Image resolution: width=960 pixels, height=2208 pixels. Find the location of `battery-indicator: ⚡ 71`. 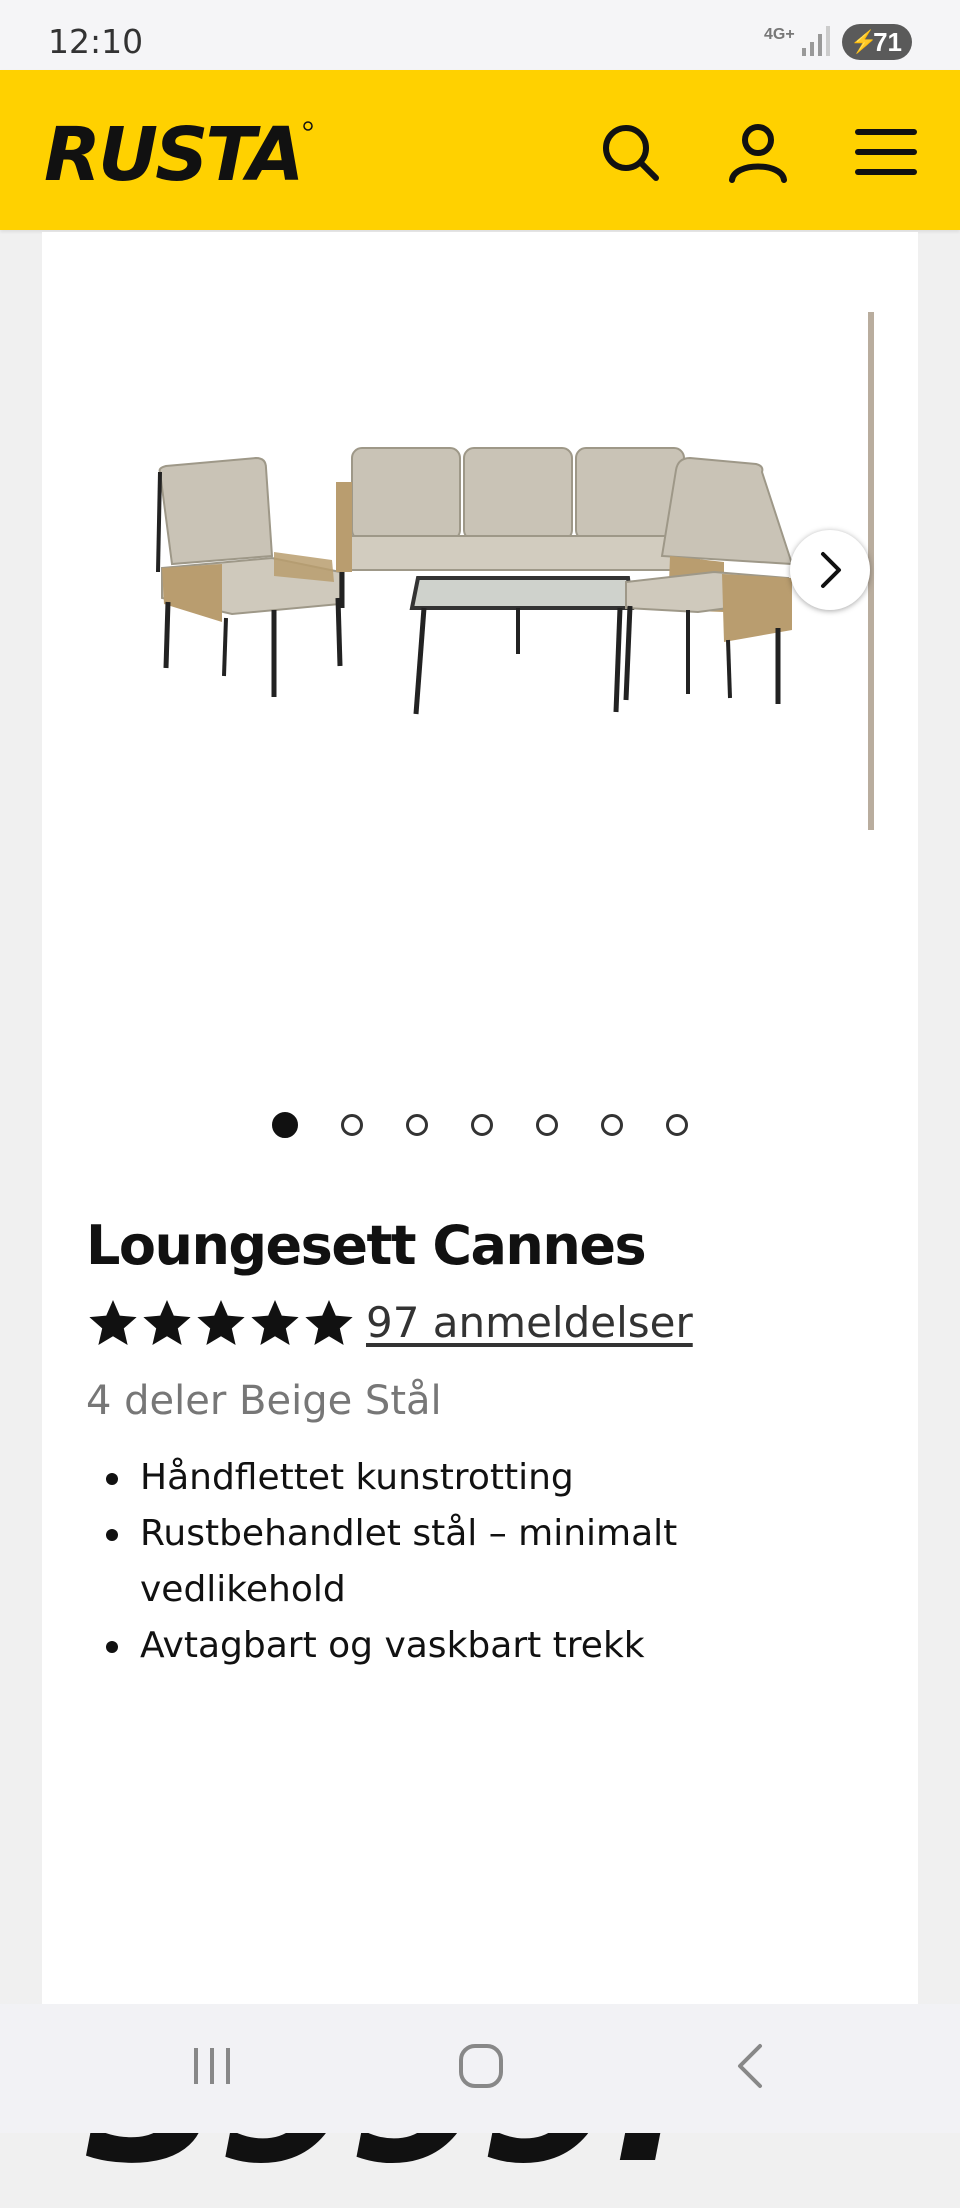

battery-indicator: ⚡ 71 is located at coordinates (877, 42).